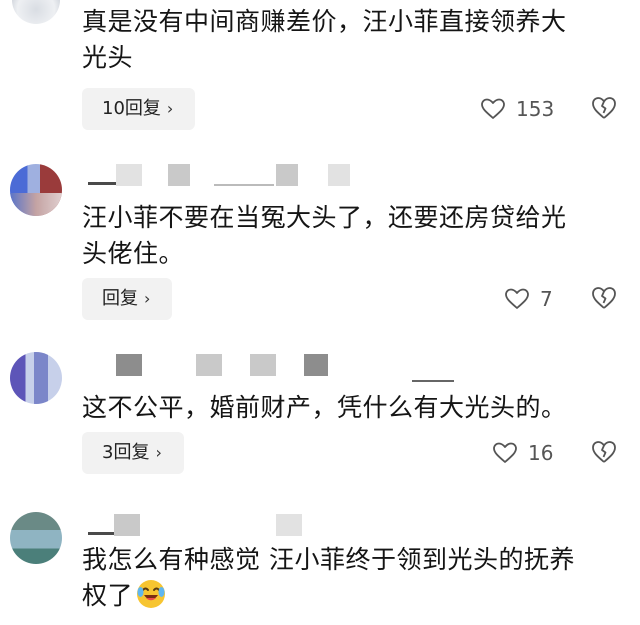  I want to click on like-count: 153, so click(535, 109).